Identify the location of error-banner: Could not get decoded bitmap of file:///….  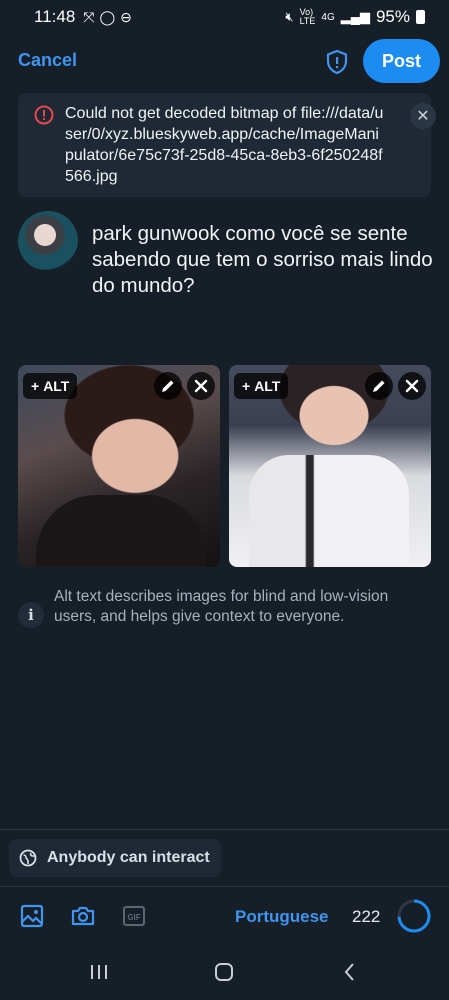
(227, 145).